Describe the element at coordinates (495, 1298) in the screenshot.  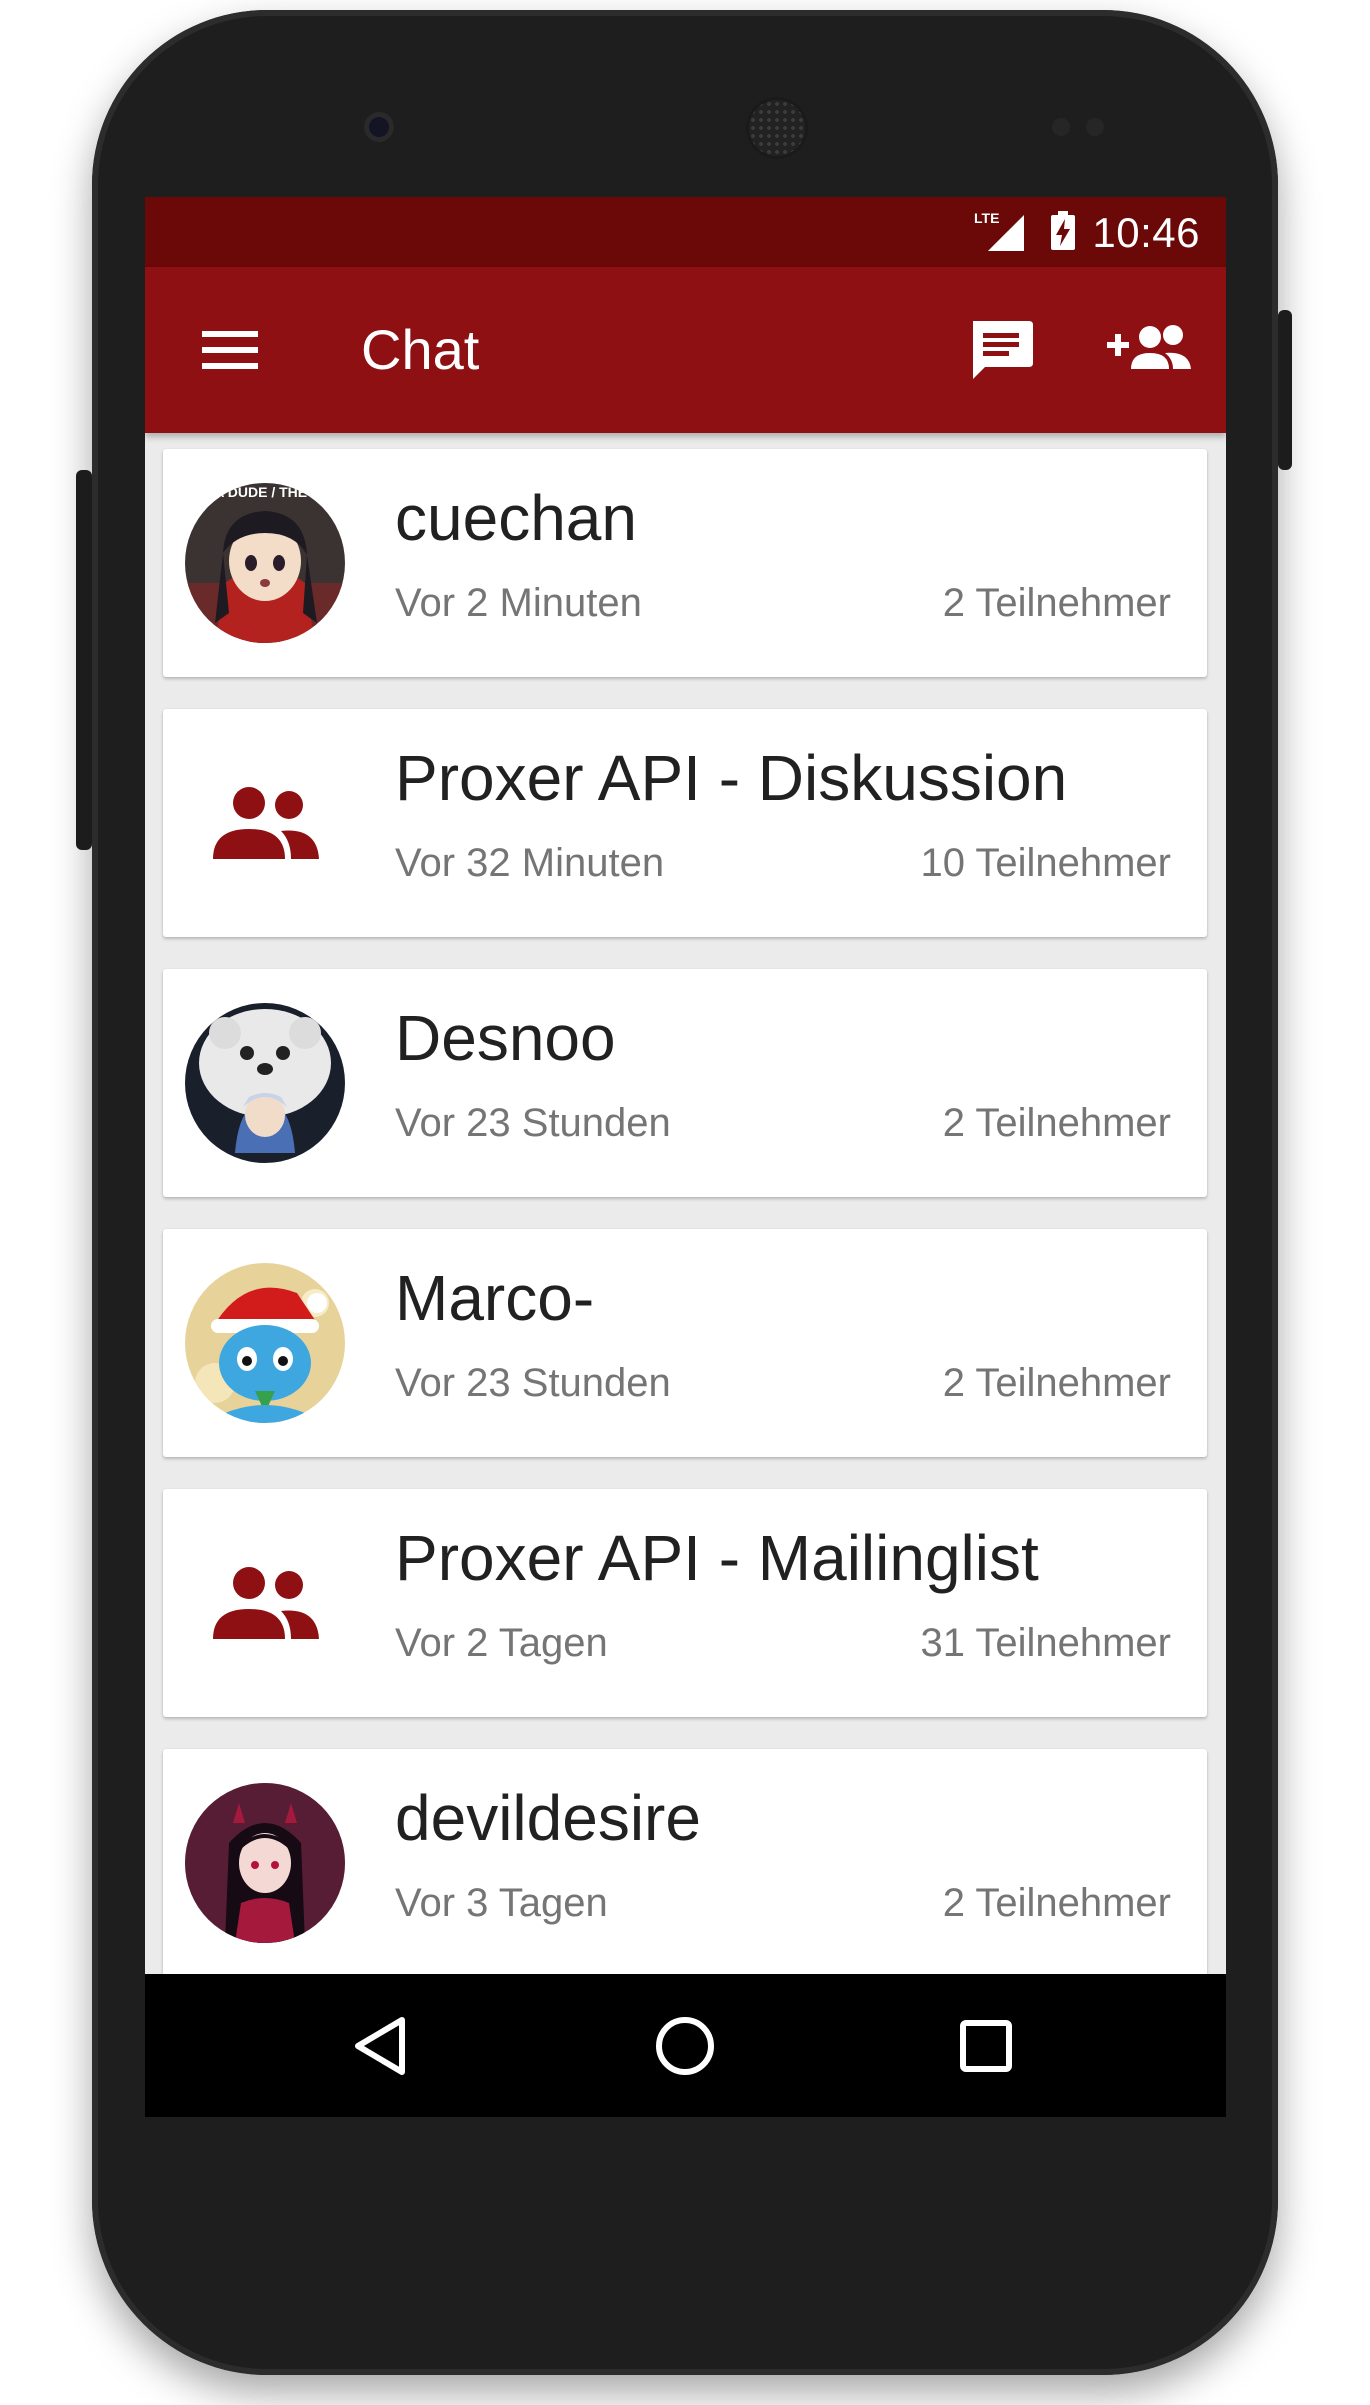
I see `chat-name: Marco-` at that location.